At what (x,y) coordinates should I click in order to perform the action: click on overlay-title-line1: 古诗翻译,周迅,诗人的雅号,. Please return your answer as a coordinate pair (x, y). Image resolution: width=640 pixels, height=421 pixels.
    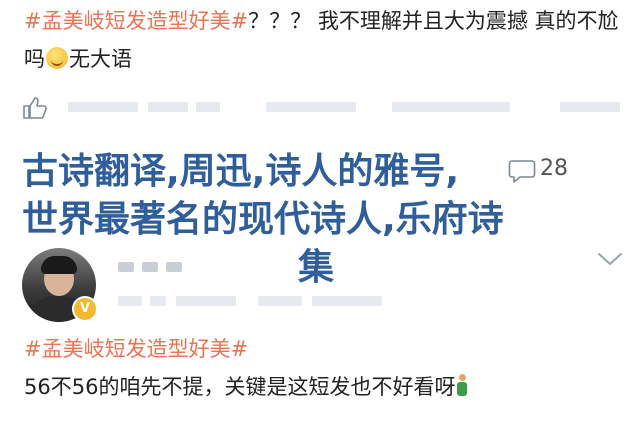
    Looking at the image, I should click on (241, 171).